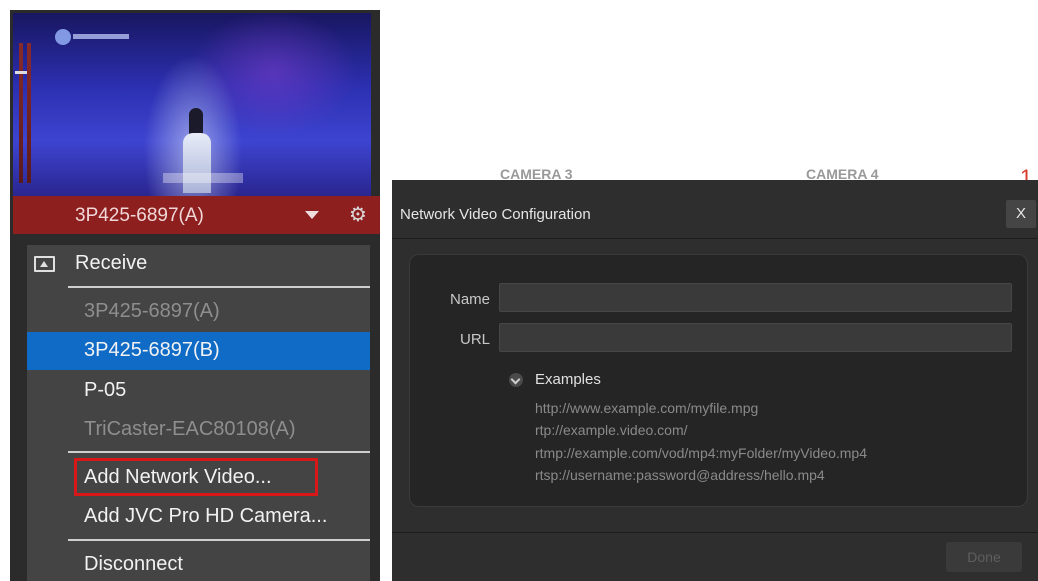  Describe the element at coordinates (196, 477) in the screenshot. I see `highlight-annotation` at that location.